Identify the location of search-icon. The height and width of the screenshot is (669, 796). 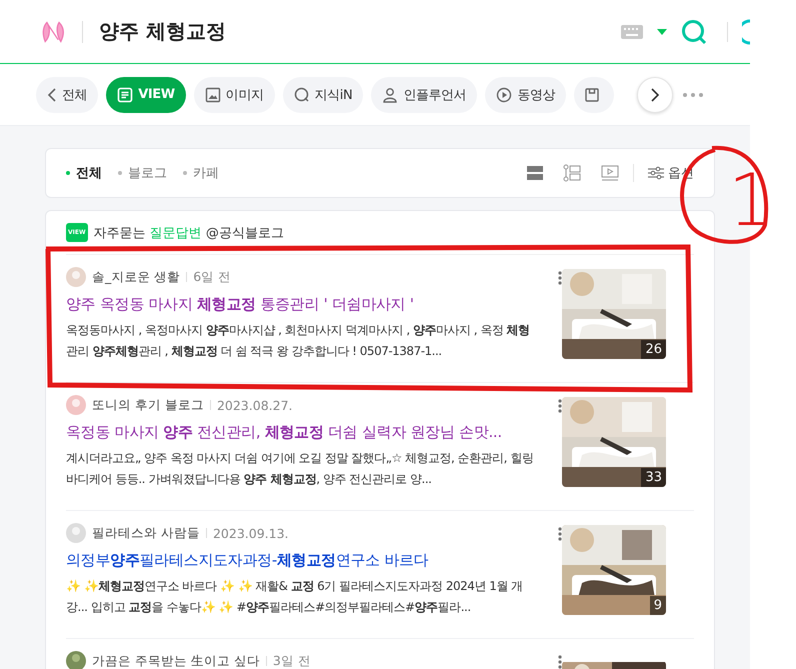
(694, 31).